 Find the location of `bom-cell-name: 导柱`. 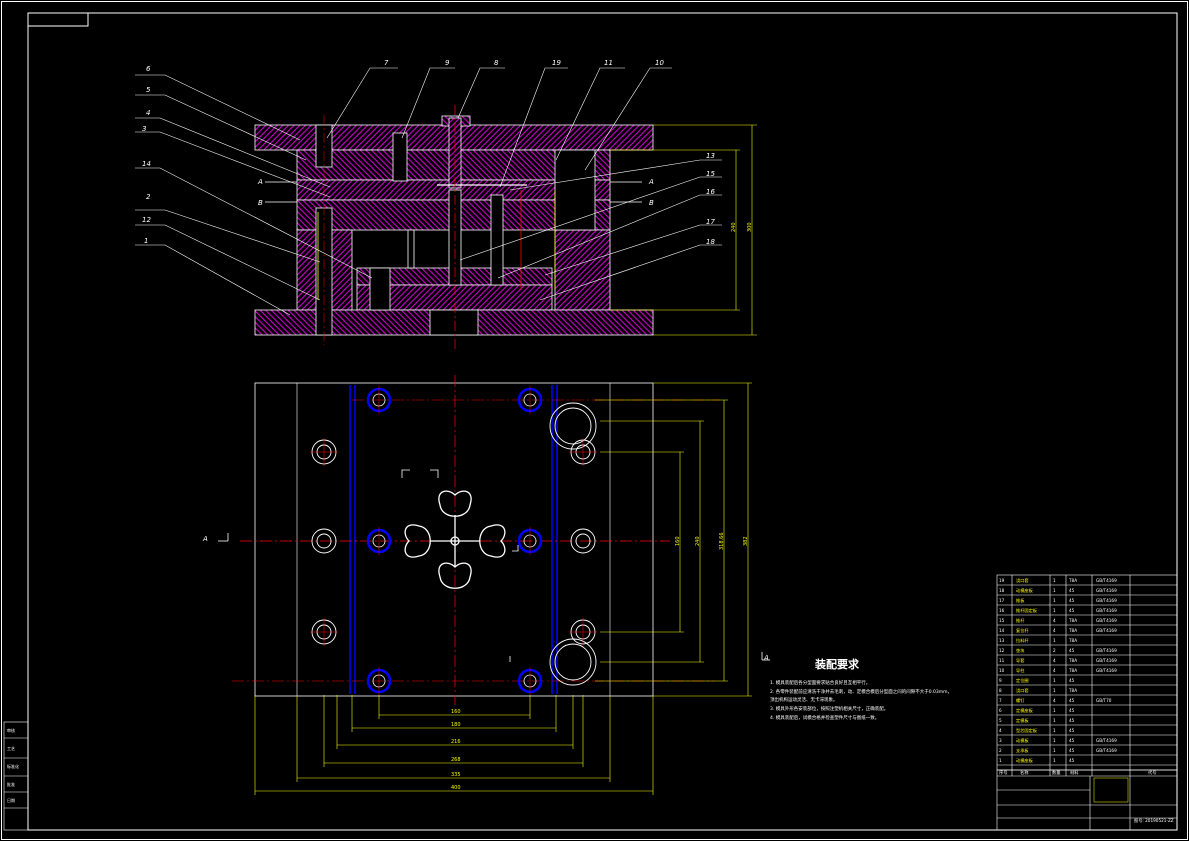

bom-cell-name: 导柱 is located at coordinates (1020, 670).